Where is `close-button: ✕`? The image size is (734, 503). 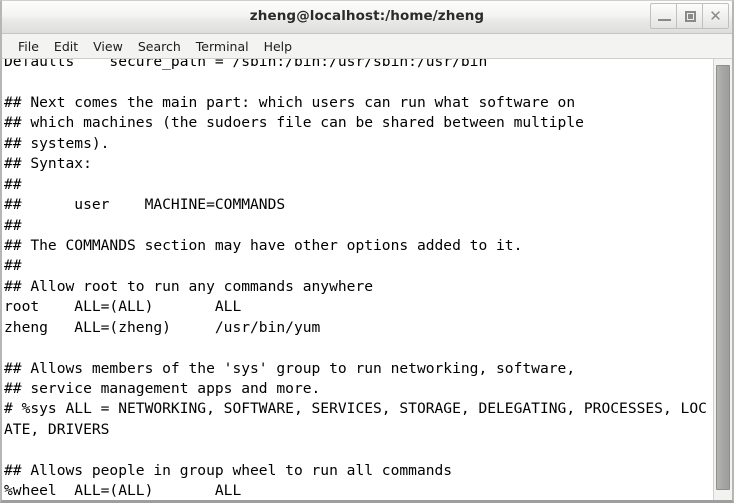 close-button: ✕ is located at coordinates (715, 16).